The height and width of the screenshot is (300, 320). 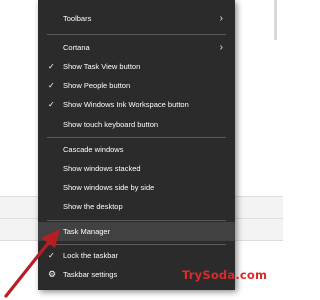 What do you see at coordinates (225, 275) in the screenshot?
I see `watermark: TrySoda.com` at bounding box center [225, 275].